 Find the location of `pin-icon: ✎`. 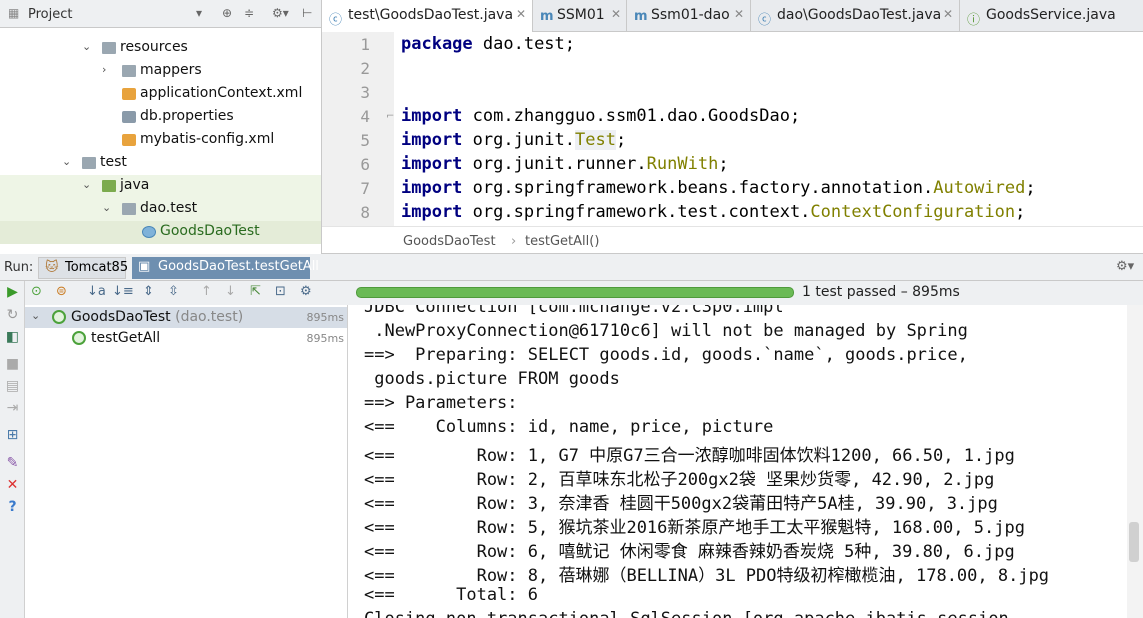

pin-icon: ✎ is located at coordinates (12, 463).